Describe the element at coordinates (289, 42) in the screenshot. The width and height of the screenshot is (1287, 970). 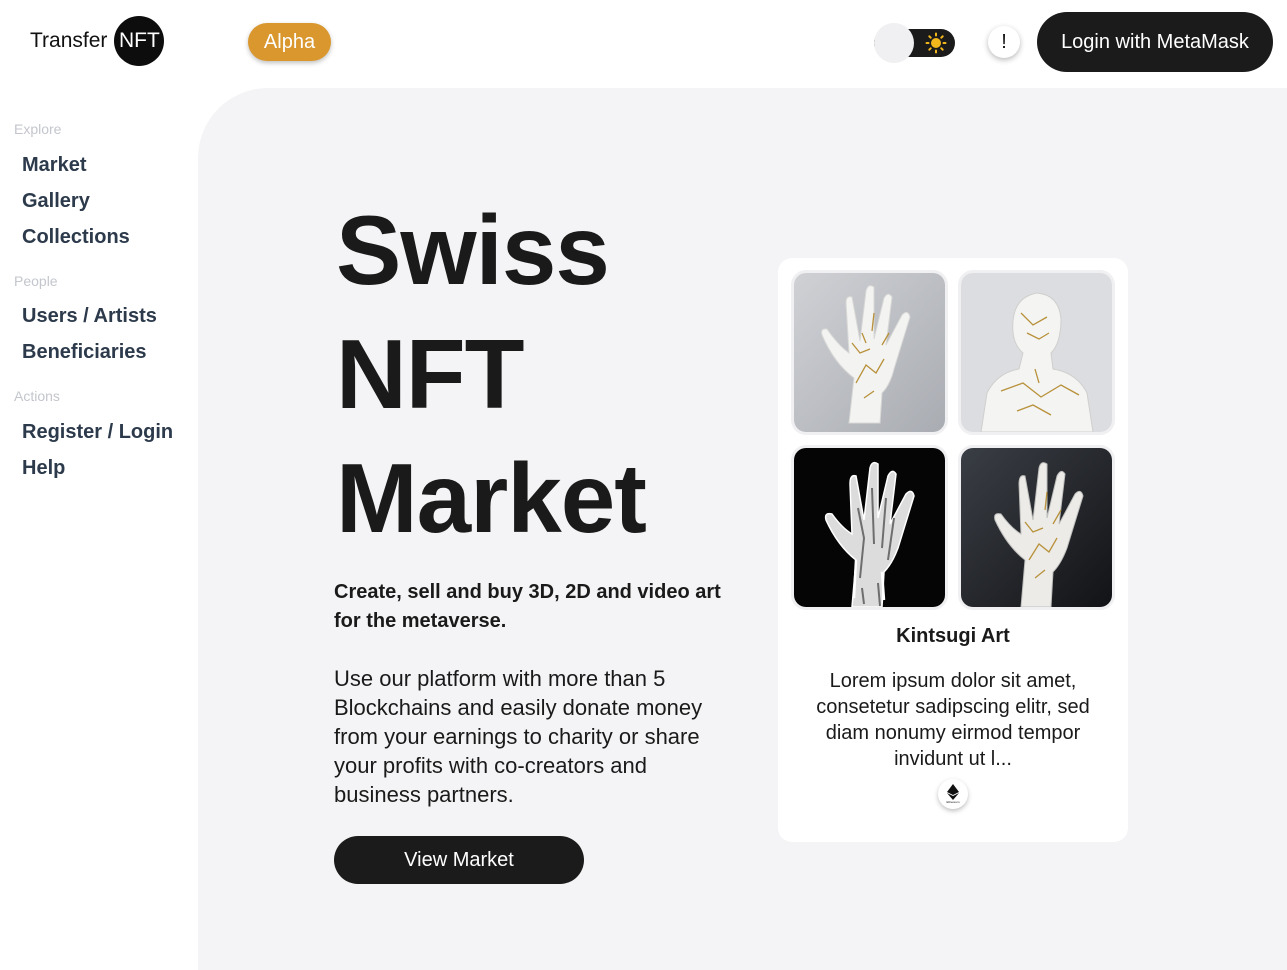
I see `alpha-badge: Alpha` at that location.